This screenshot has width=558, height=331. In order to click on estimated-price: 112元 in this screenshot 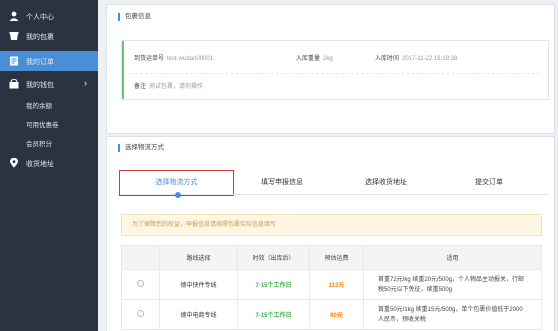, I will do `click(336, 284)`.